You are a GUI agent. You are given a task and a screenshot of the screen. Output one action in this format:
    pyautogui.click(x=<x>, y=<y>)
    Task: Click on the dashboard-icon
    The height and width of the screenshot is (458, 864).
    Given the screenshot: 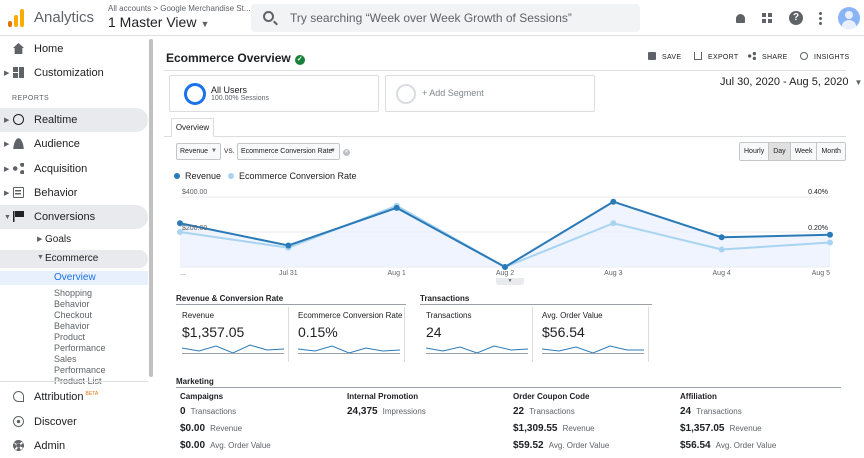 What is the action you would take?
    pyautogui.click(x=18, y=72)
    